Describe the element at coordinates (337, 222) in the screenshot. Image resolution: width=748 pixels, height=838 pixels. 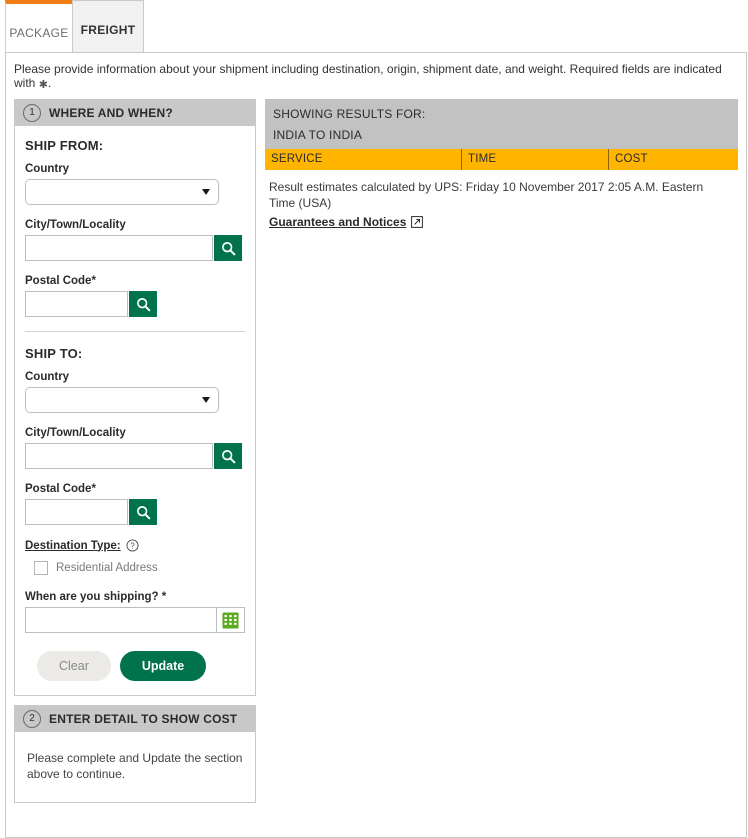
I see `guarantees-link: Guarantees and Notices` at that location.